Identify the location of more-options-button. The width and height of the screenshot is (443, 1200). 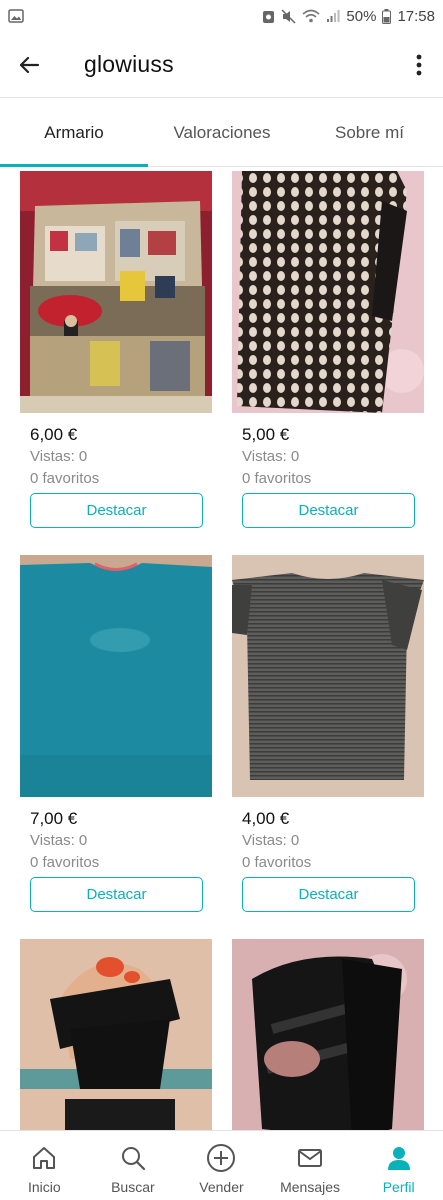
(419, 65).